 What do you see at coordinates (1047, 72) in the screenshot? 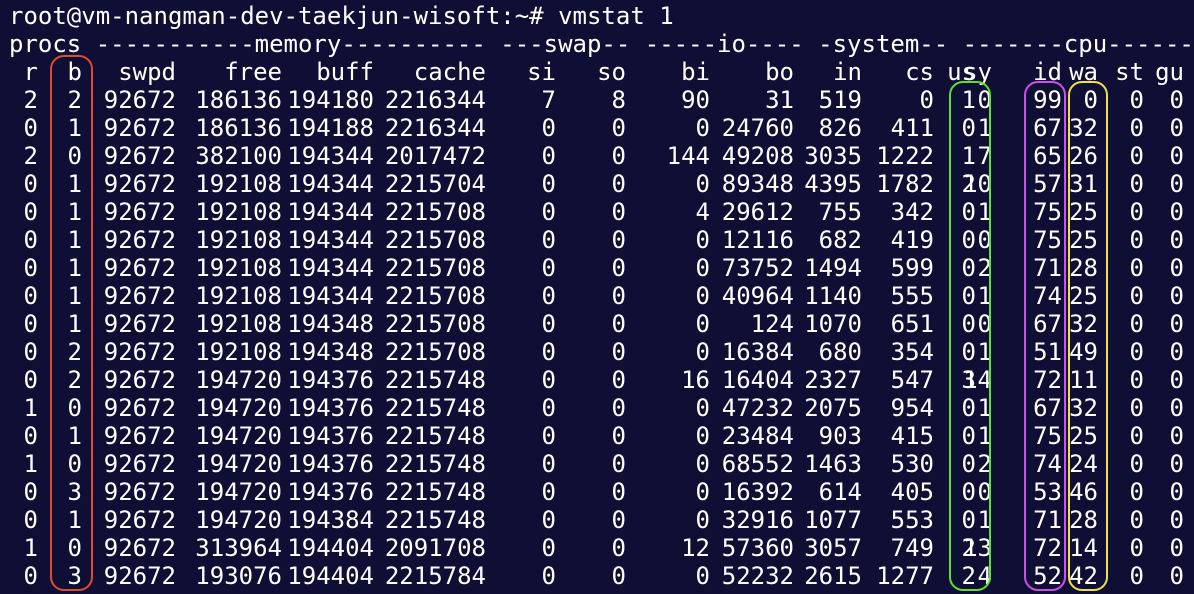
I see `column-header-id: id` at bounding box center [1047, 72].